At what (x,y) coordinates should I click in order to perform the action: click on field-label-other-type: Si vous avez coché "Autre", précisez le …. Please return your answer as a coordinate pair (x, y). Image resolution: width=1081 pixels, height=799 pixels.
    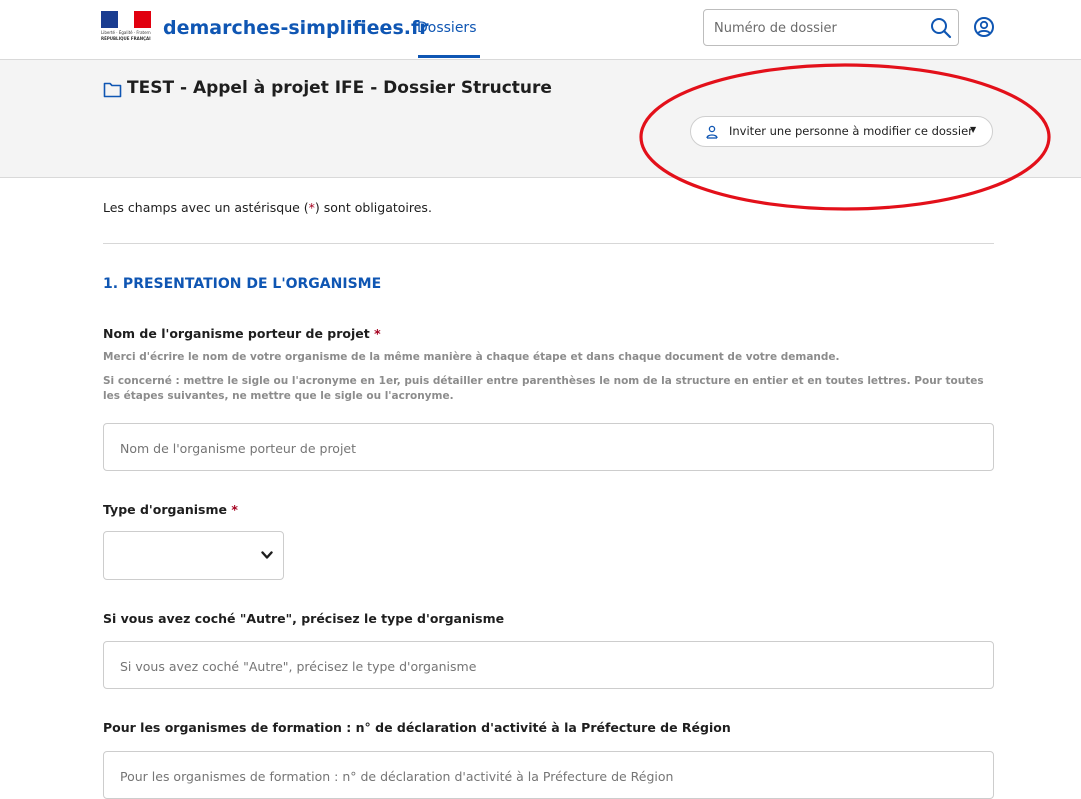
    Looking at the image, I should click on (304, 618).